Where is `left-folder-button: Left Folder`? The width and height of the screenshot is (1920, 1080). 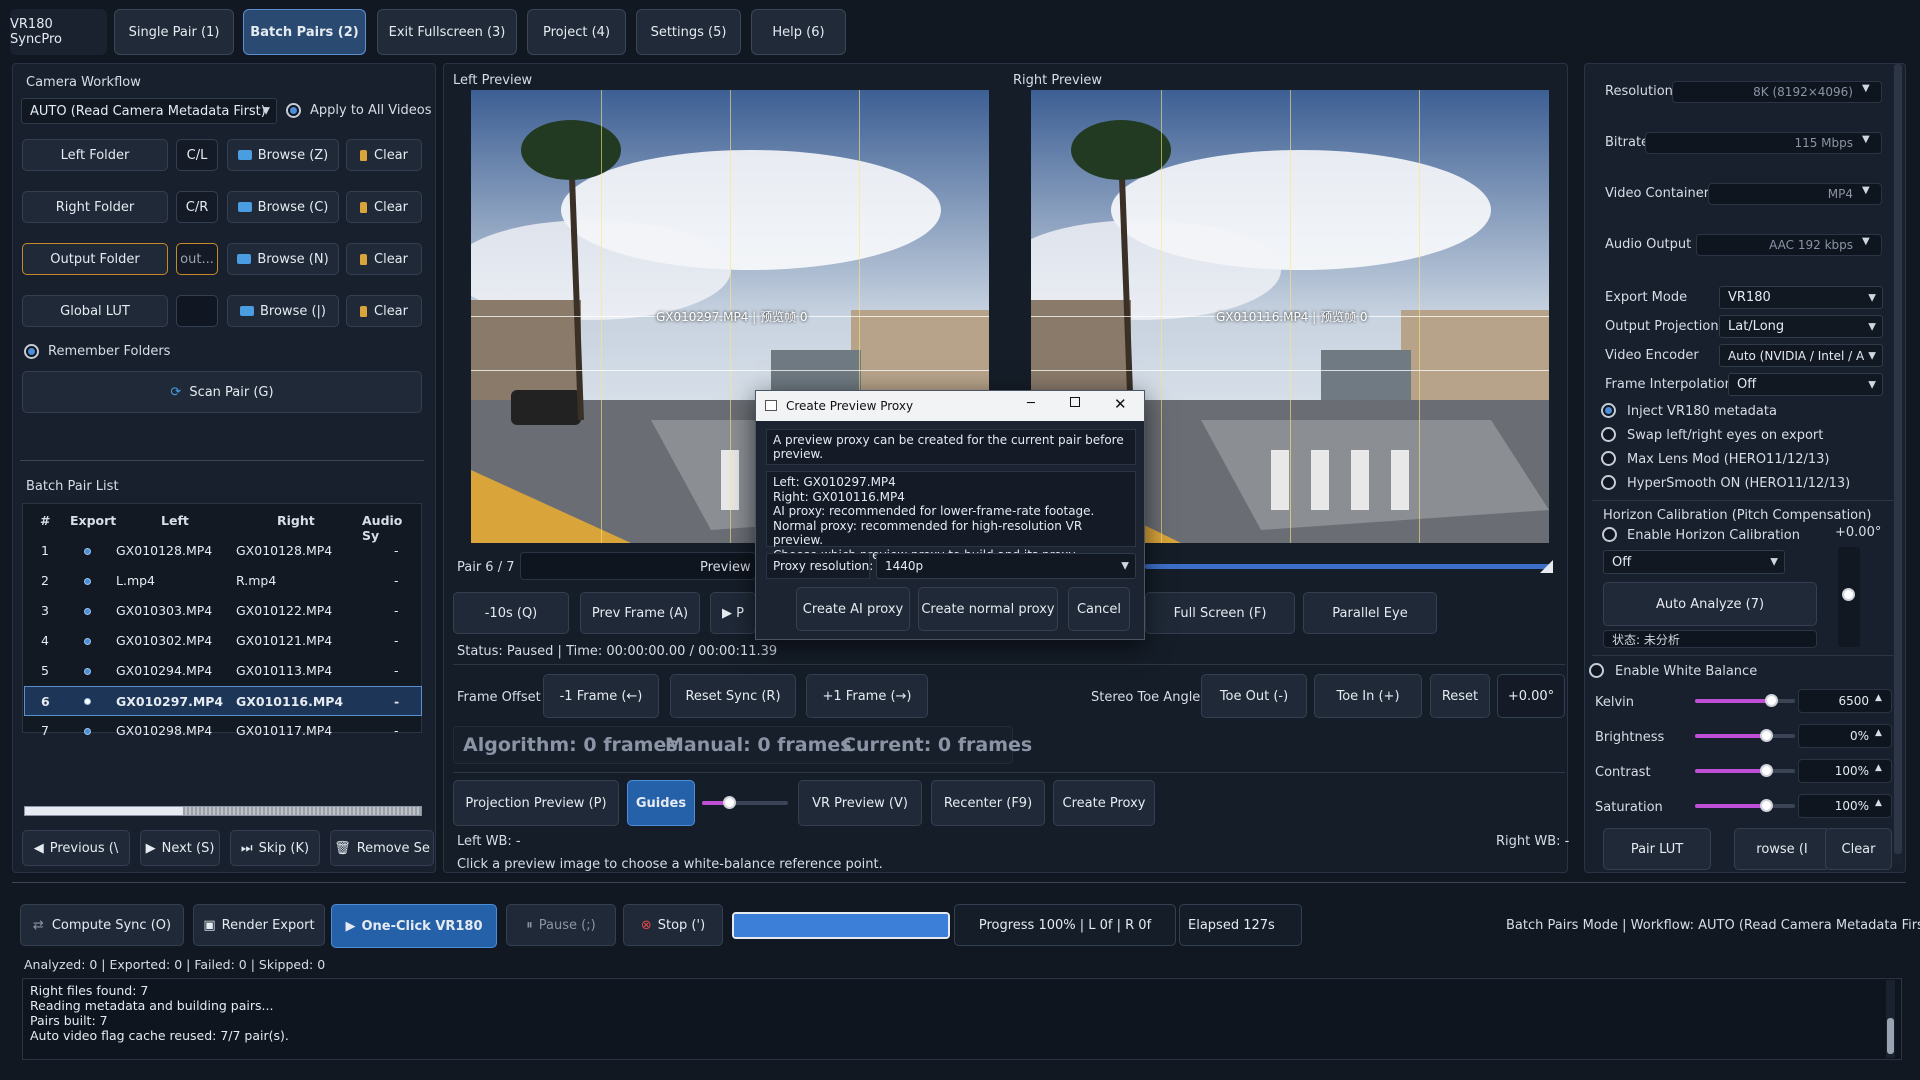
left-folder-button: Left Folder is located at coordinates (95, 155).